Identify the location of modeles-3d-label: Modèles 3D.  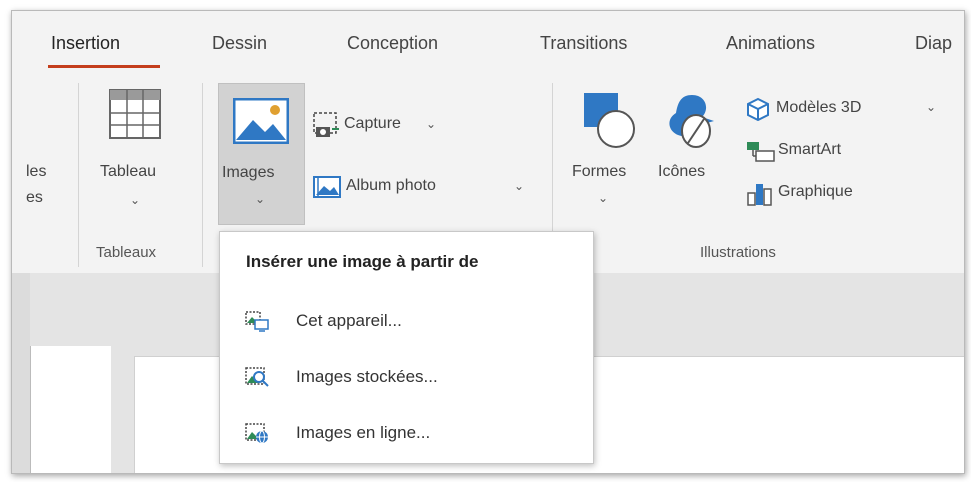
(819, 107).